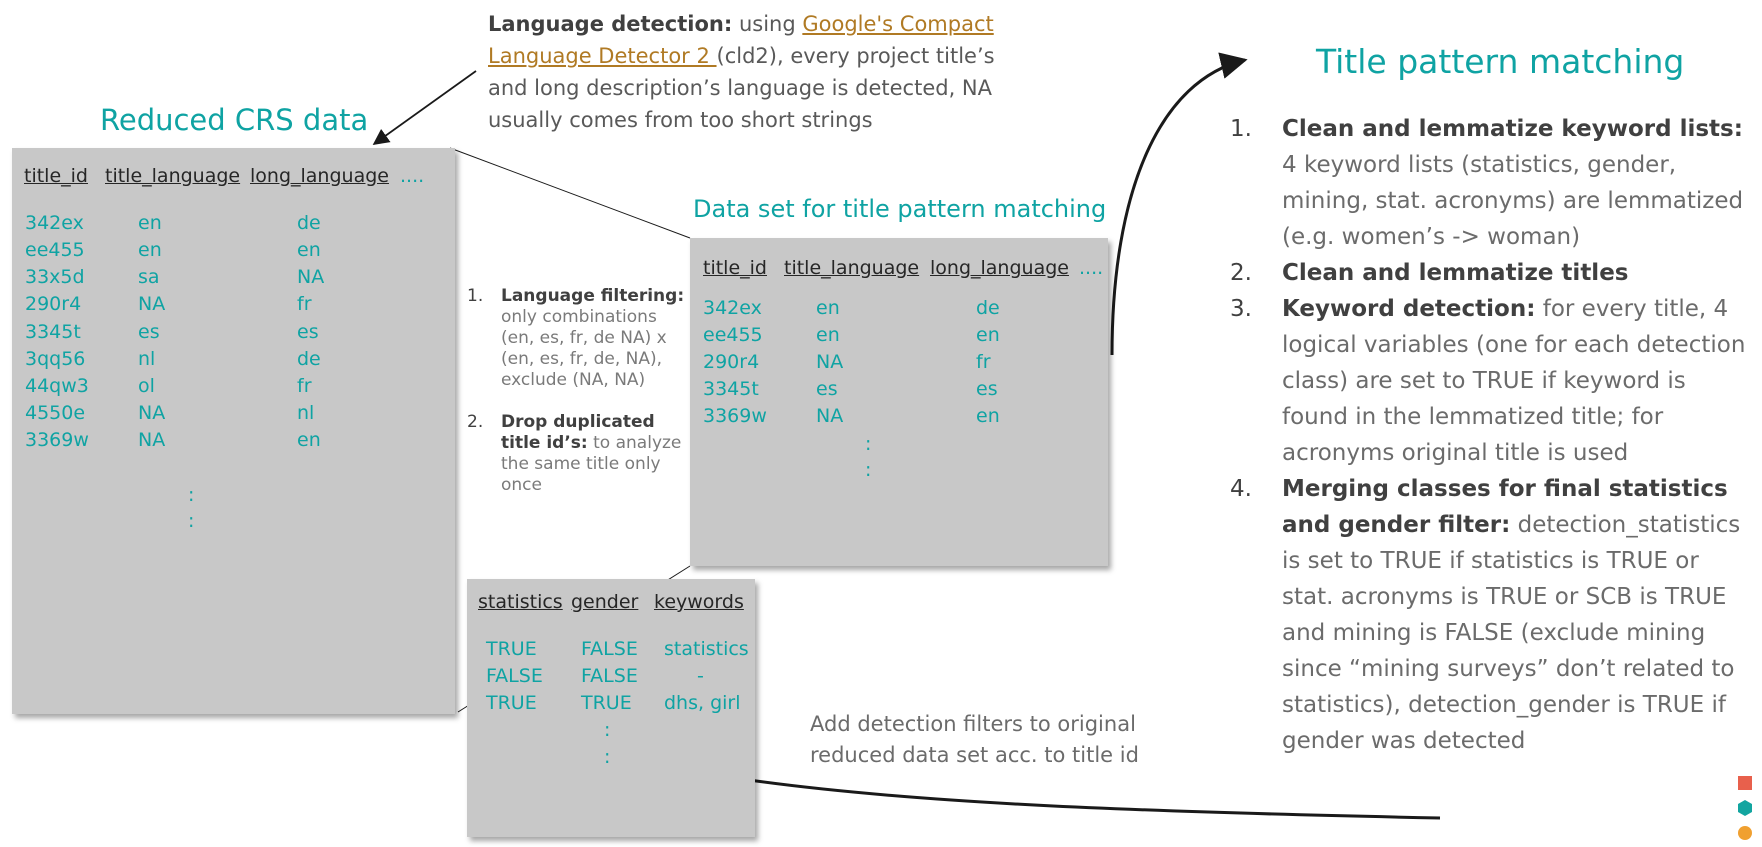  What do you see at coordinates (57, 386) in the screenshot?
I see `table-cell: 44qw3` at bounding box center [57, 386].